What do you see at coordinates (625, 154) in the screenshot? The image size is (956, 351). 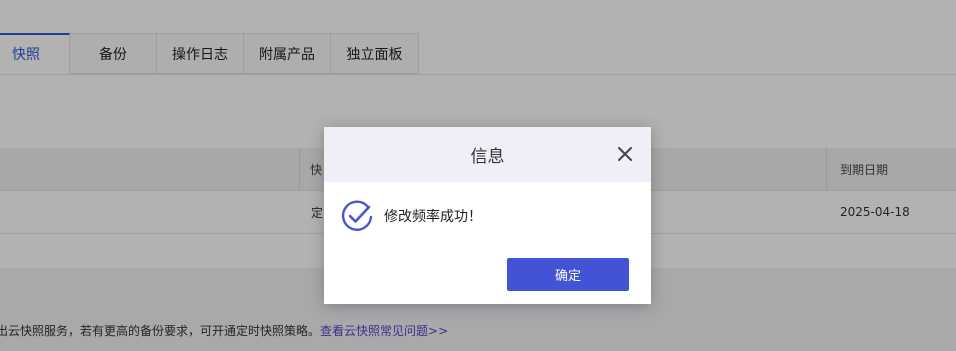 I see `close-icon` at bounding box center [625, 154].